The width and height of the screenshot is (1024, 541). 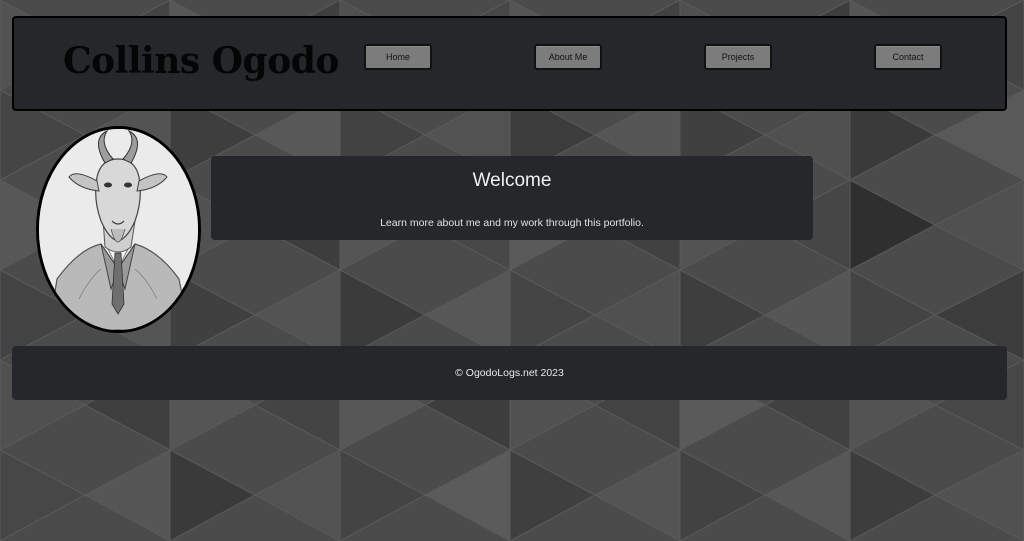 I want to click on footer-copyright: © OgodoLogs.net 2023, so click(x=509, y=373).